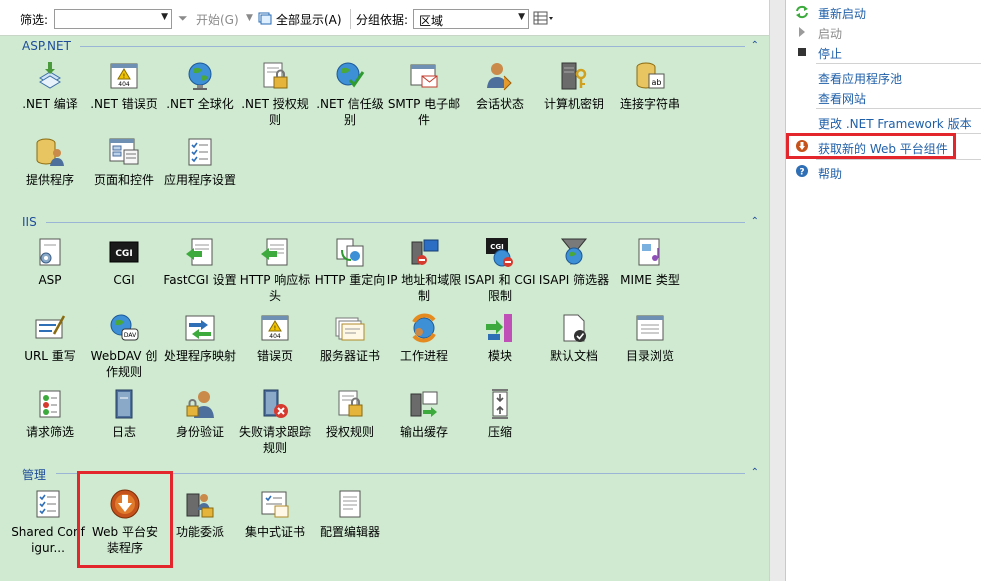 This screenshot has height=581, width=981. What do you see at coordinates (275, 252) in the screenshot?
I see `response-headers-icon` at bounding box center [275, 252].